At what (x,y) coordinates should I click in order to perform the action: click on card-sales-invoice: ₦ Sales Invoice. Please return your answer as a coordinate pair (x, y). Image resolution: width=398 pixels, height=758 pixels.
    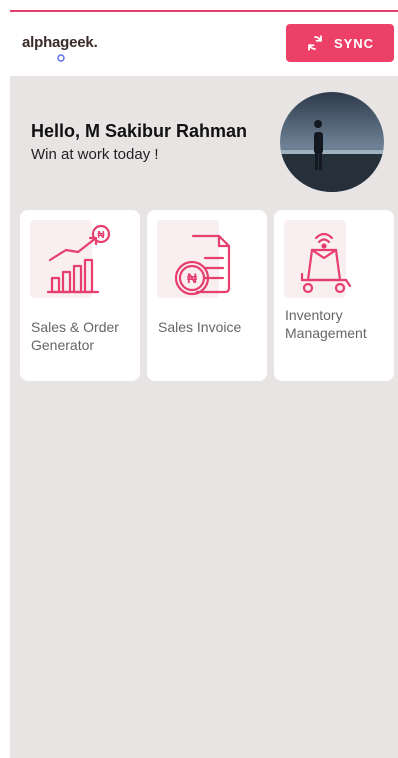
    Looking at the image, I should click on (207, 295).